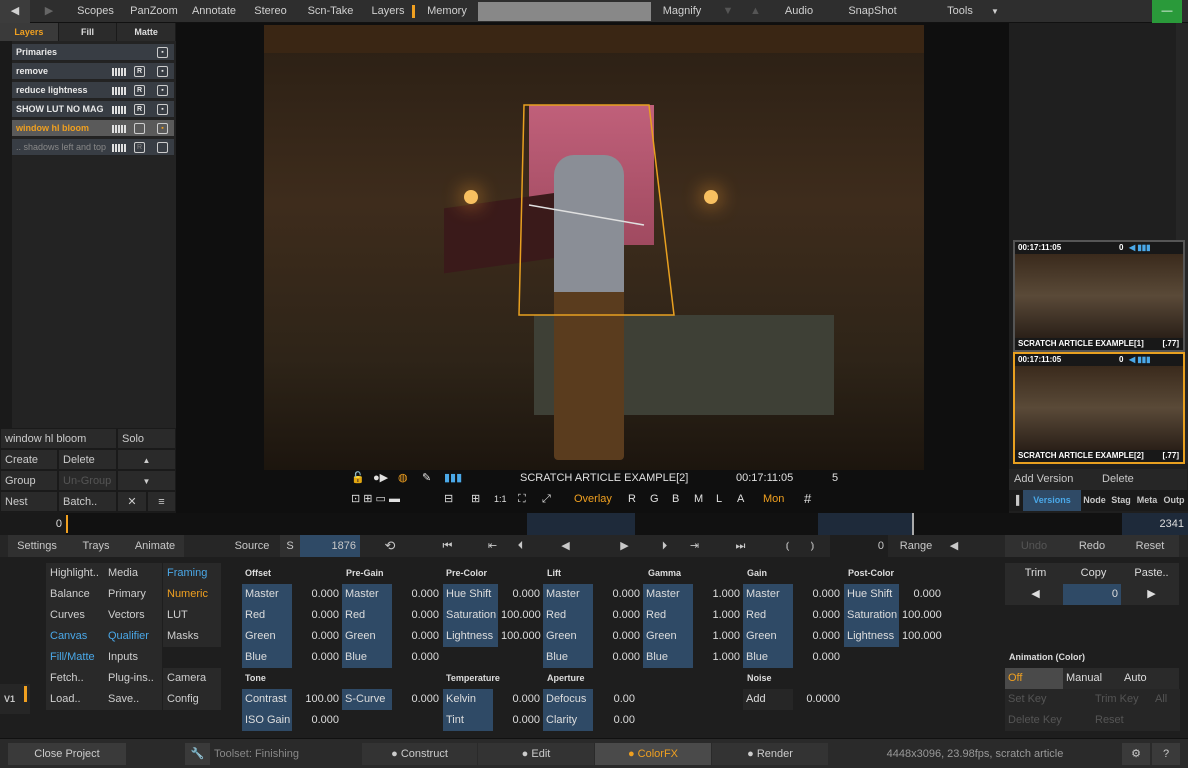 This screenshot has width=1188, height=768. What do you see at coordinates (317, 636) in the screenshot?
I see `offset-green-value: 0.000` at bounding box center [317, 636].